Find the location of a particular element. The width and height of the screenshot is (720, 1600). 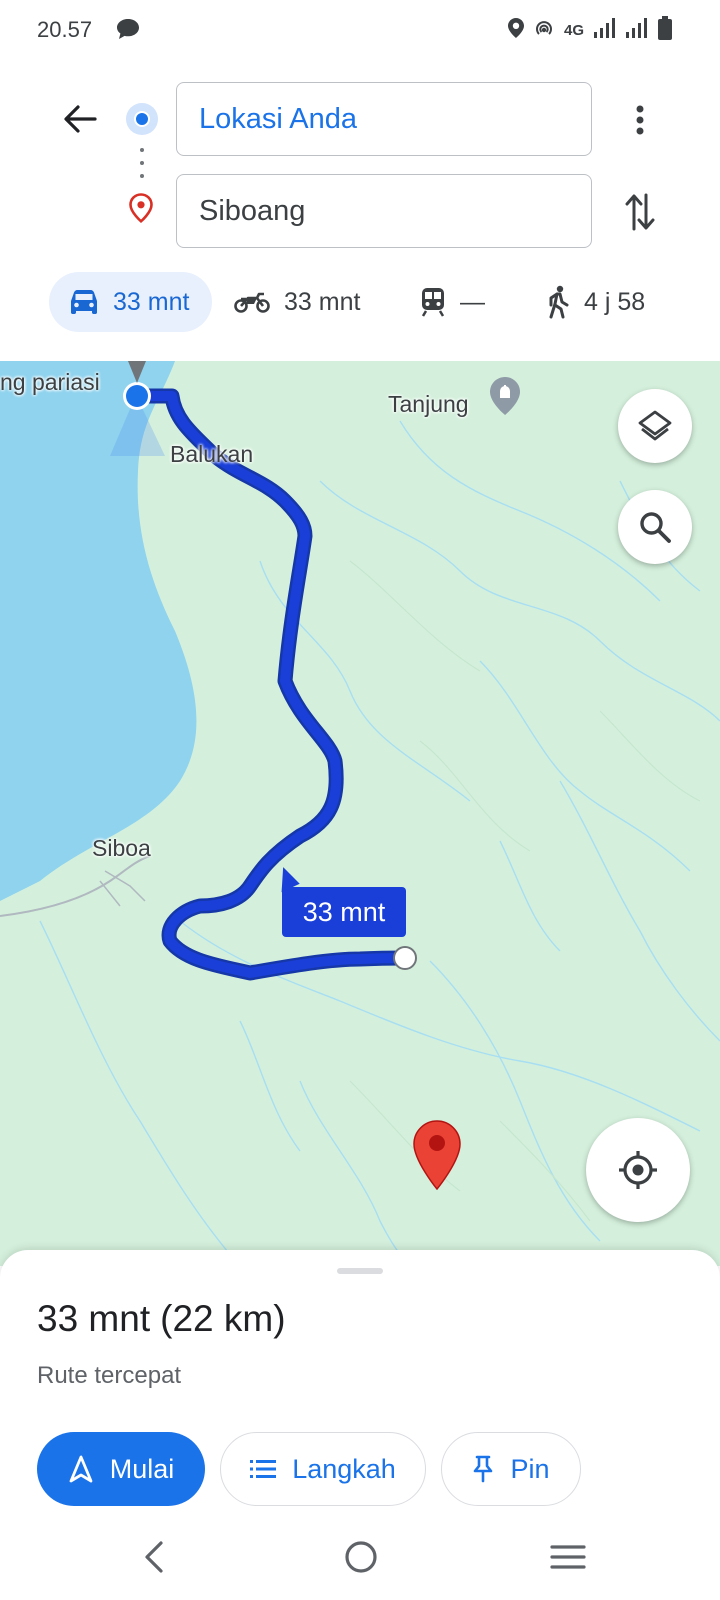

navigation-arrow-icon is located at coordinates (81, 1469).